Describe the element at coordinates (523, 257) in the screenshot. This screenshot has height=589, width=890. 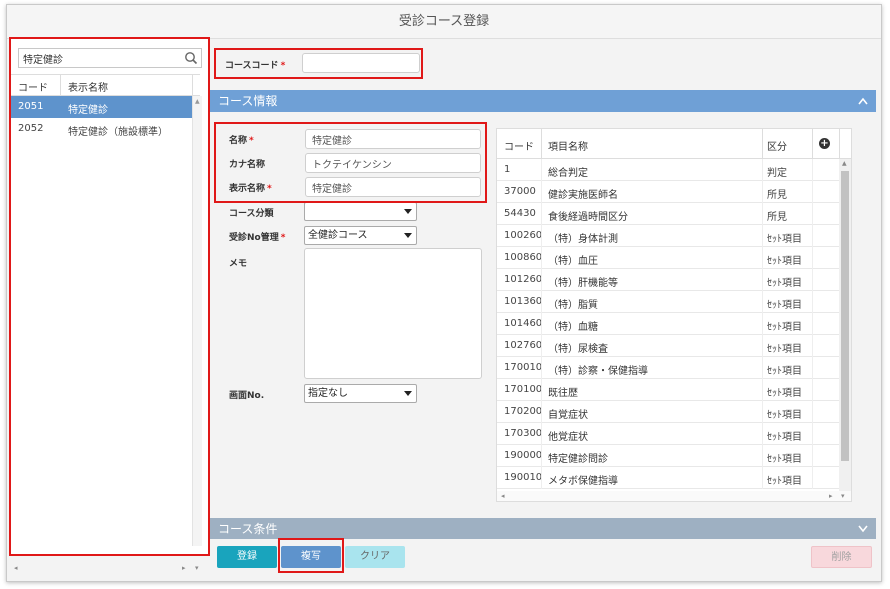
I see `item-code: 100860` at that location.